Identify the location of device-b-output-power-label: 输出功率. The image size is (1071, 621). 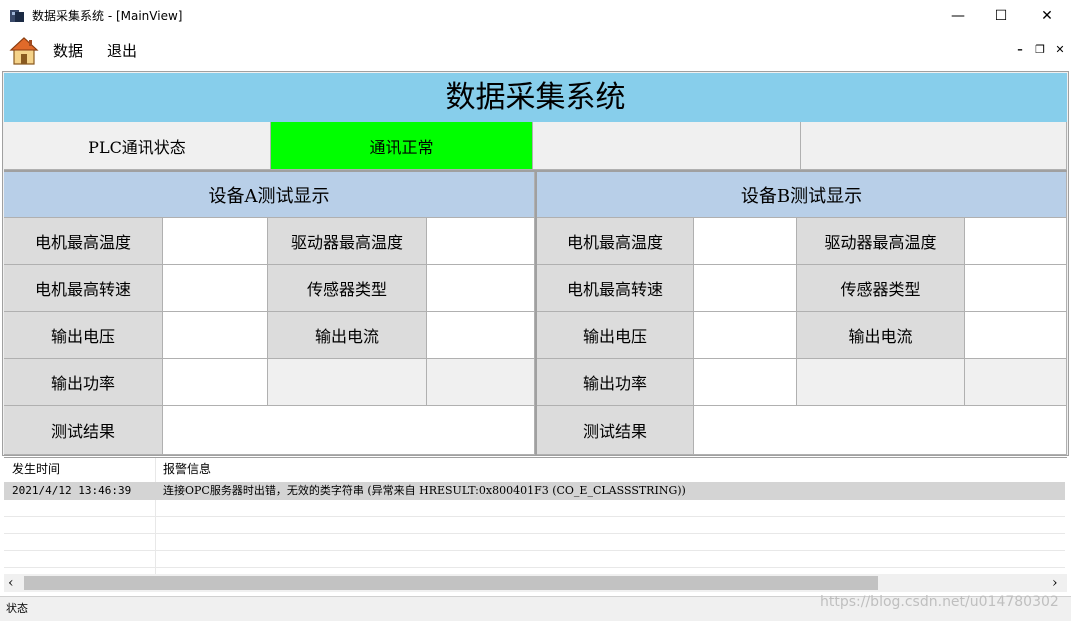
(615, 382).